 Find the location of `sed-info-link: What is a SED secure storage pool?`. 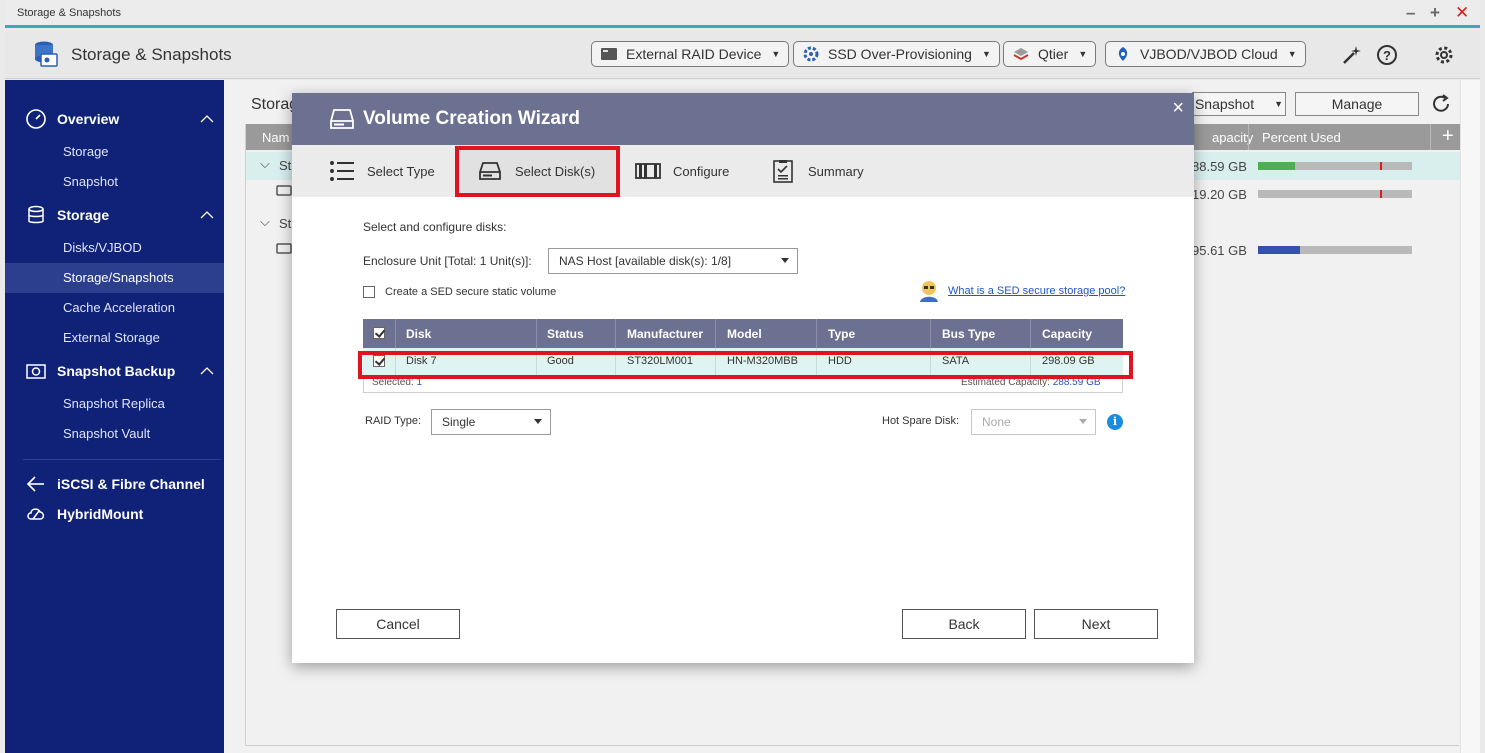

sed-info-link: What is a SED secure storage pool? is located at coordinates (1036, 291).